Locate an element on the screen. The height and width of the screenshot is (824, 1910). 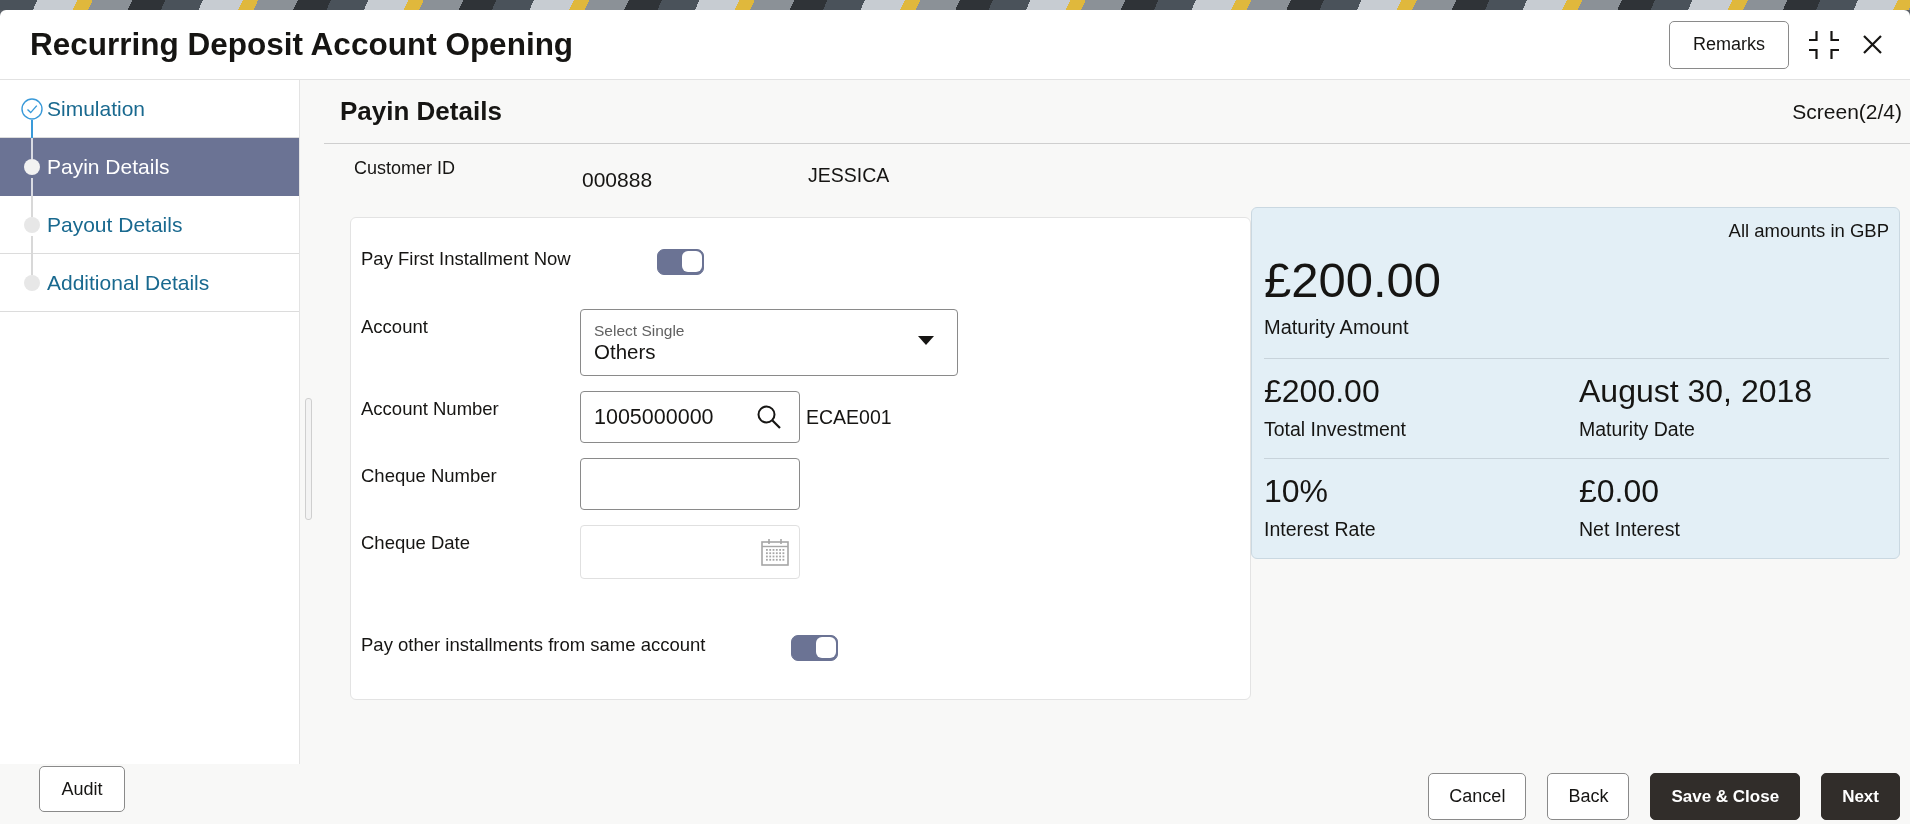
close-icon is located at coordinates (1872, 44).